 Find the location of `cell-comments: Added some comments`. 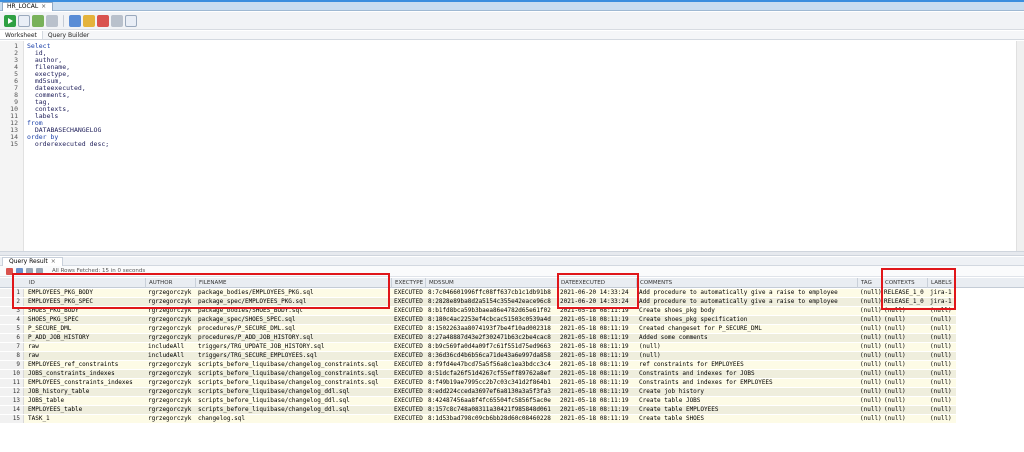

cell-comments: Added some comments is located at coordinates (747, 338).